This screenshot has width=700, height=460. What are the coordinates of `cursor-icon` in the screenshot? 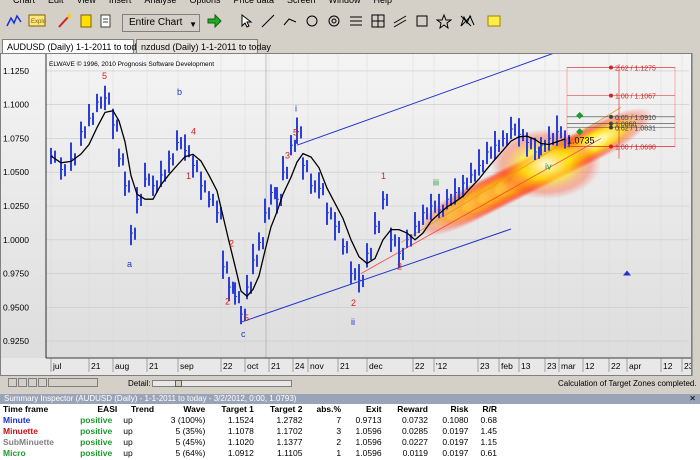 It's located at (246, 21).